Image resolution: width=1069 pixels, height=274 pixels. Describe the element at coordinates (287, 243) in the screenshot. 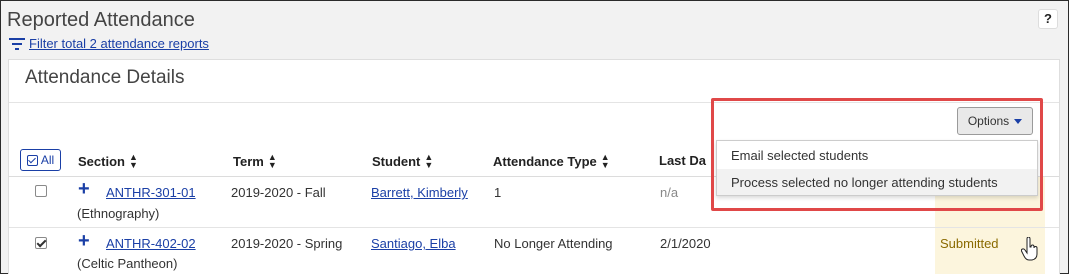

I see `term-cell: 2019-2020 - Spring` at that location.